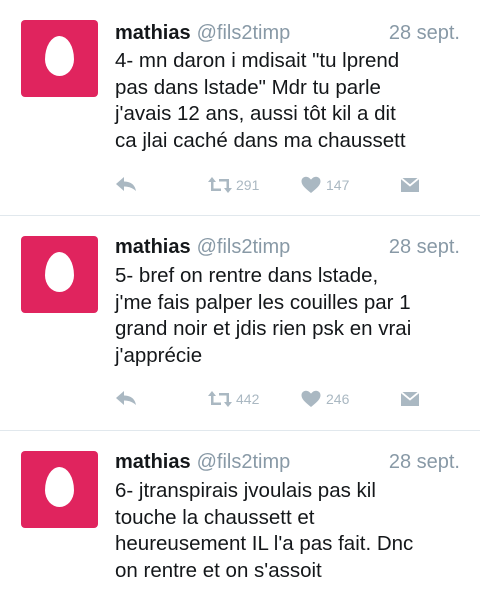 The image size is (480, 596). What do you see at coordinates (325, 185) in the screenshot?
I see `like-button: 147` at bounding box center [325, 185].